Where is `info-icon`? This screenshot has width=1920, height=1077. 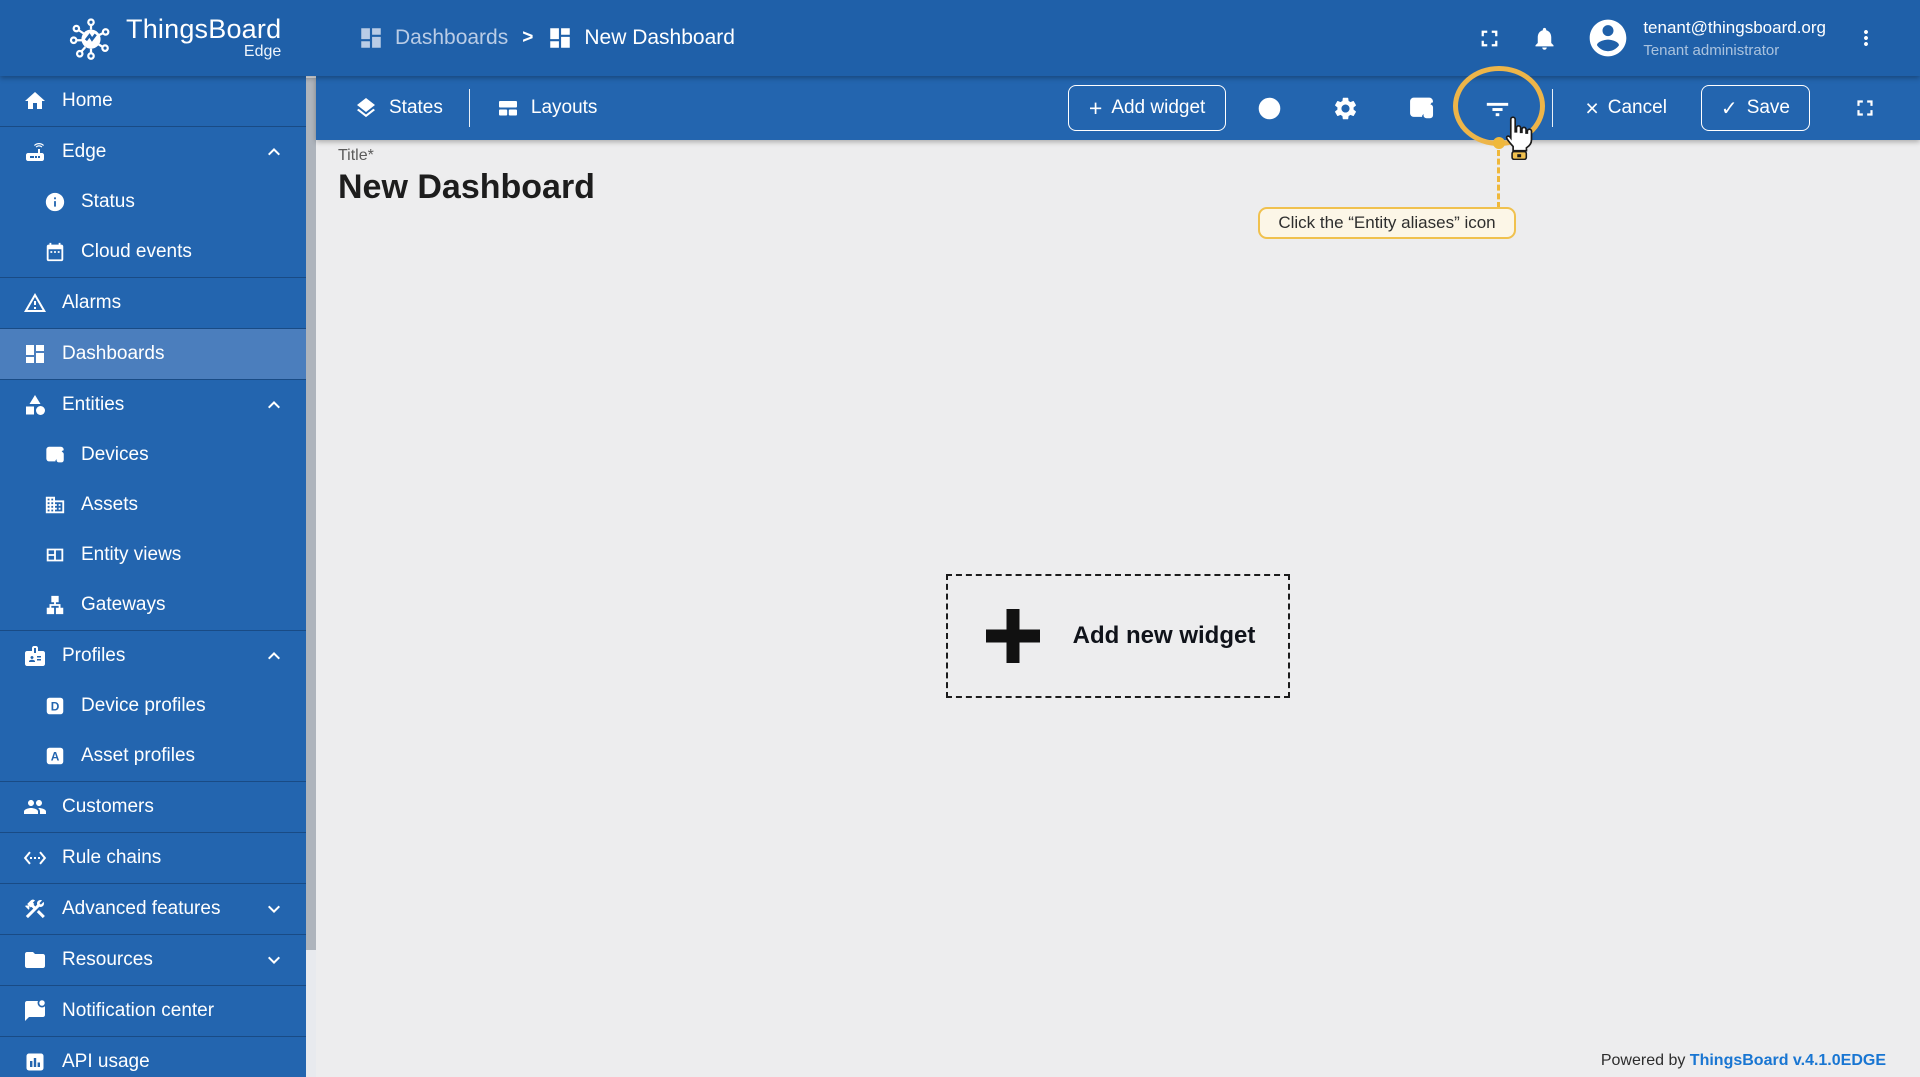 info-icon is located at coordinates (55, 202).